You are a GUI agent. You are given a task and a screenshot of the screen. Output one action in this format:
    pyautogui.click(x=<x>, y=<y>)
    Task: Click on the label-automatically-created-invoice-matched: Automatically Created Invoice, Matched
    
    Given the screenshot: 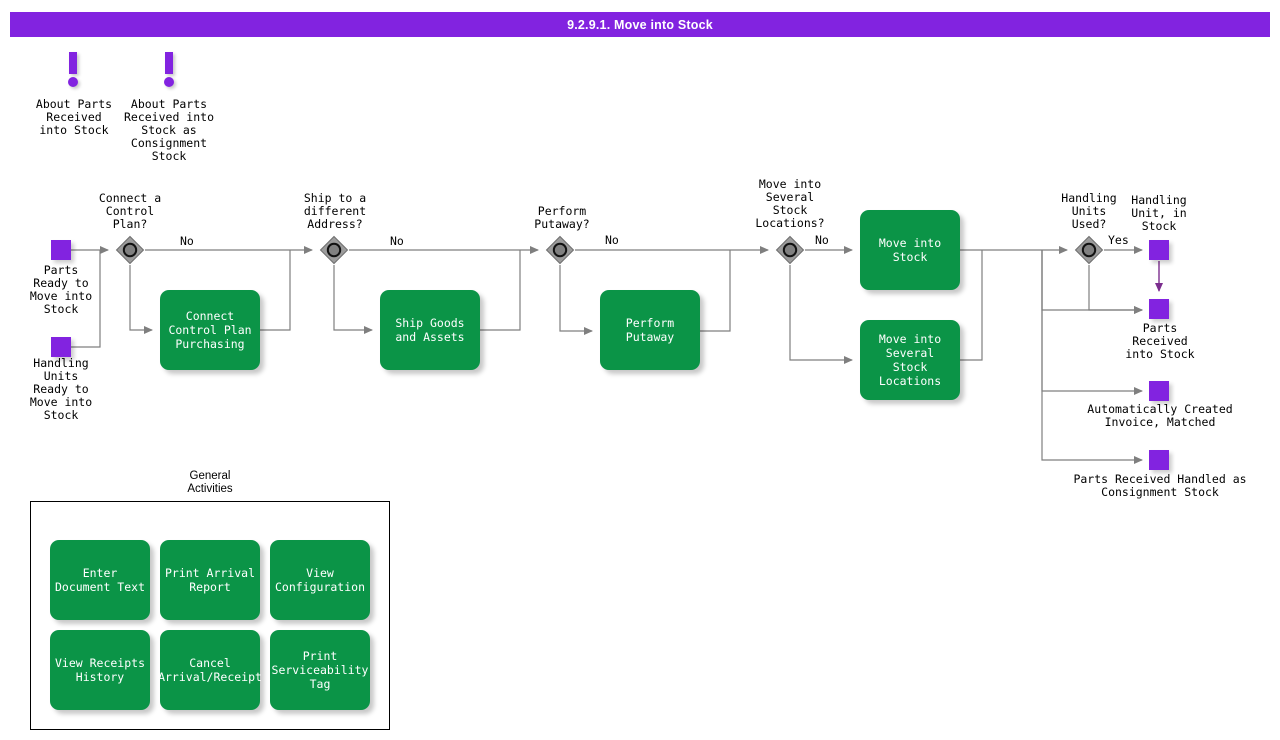 What is the action you would take?
    pyautogui.click(x=1160, y=415)
    